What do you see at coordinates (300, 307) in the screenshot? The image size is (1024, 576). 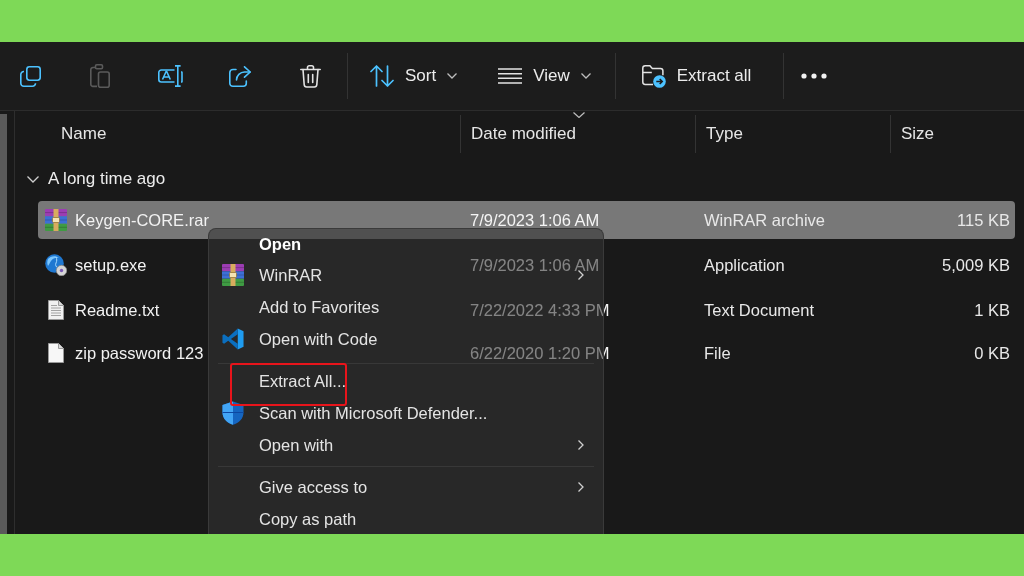 I see `menu-item: Add to Favorites` at bounding box center [300, 307].